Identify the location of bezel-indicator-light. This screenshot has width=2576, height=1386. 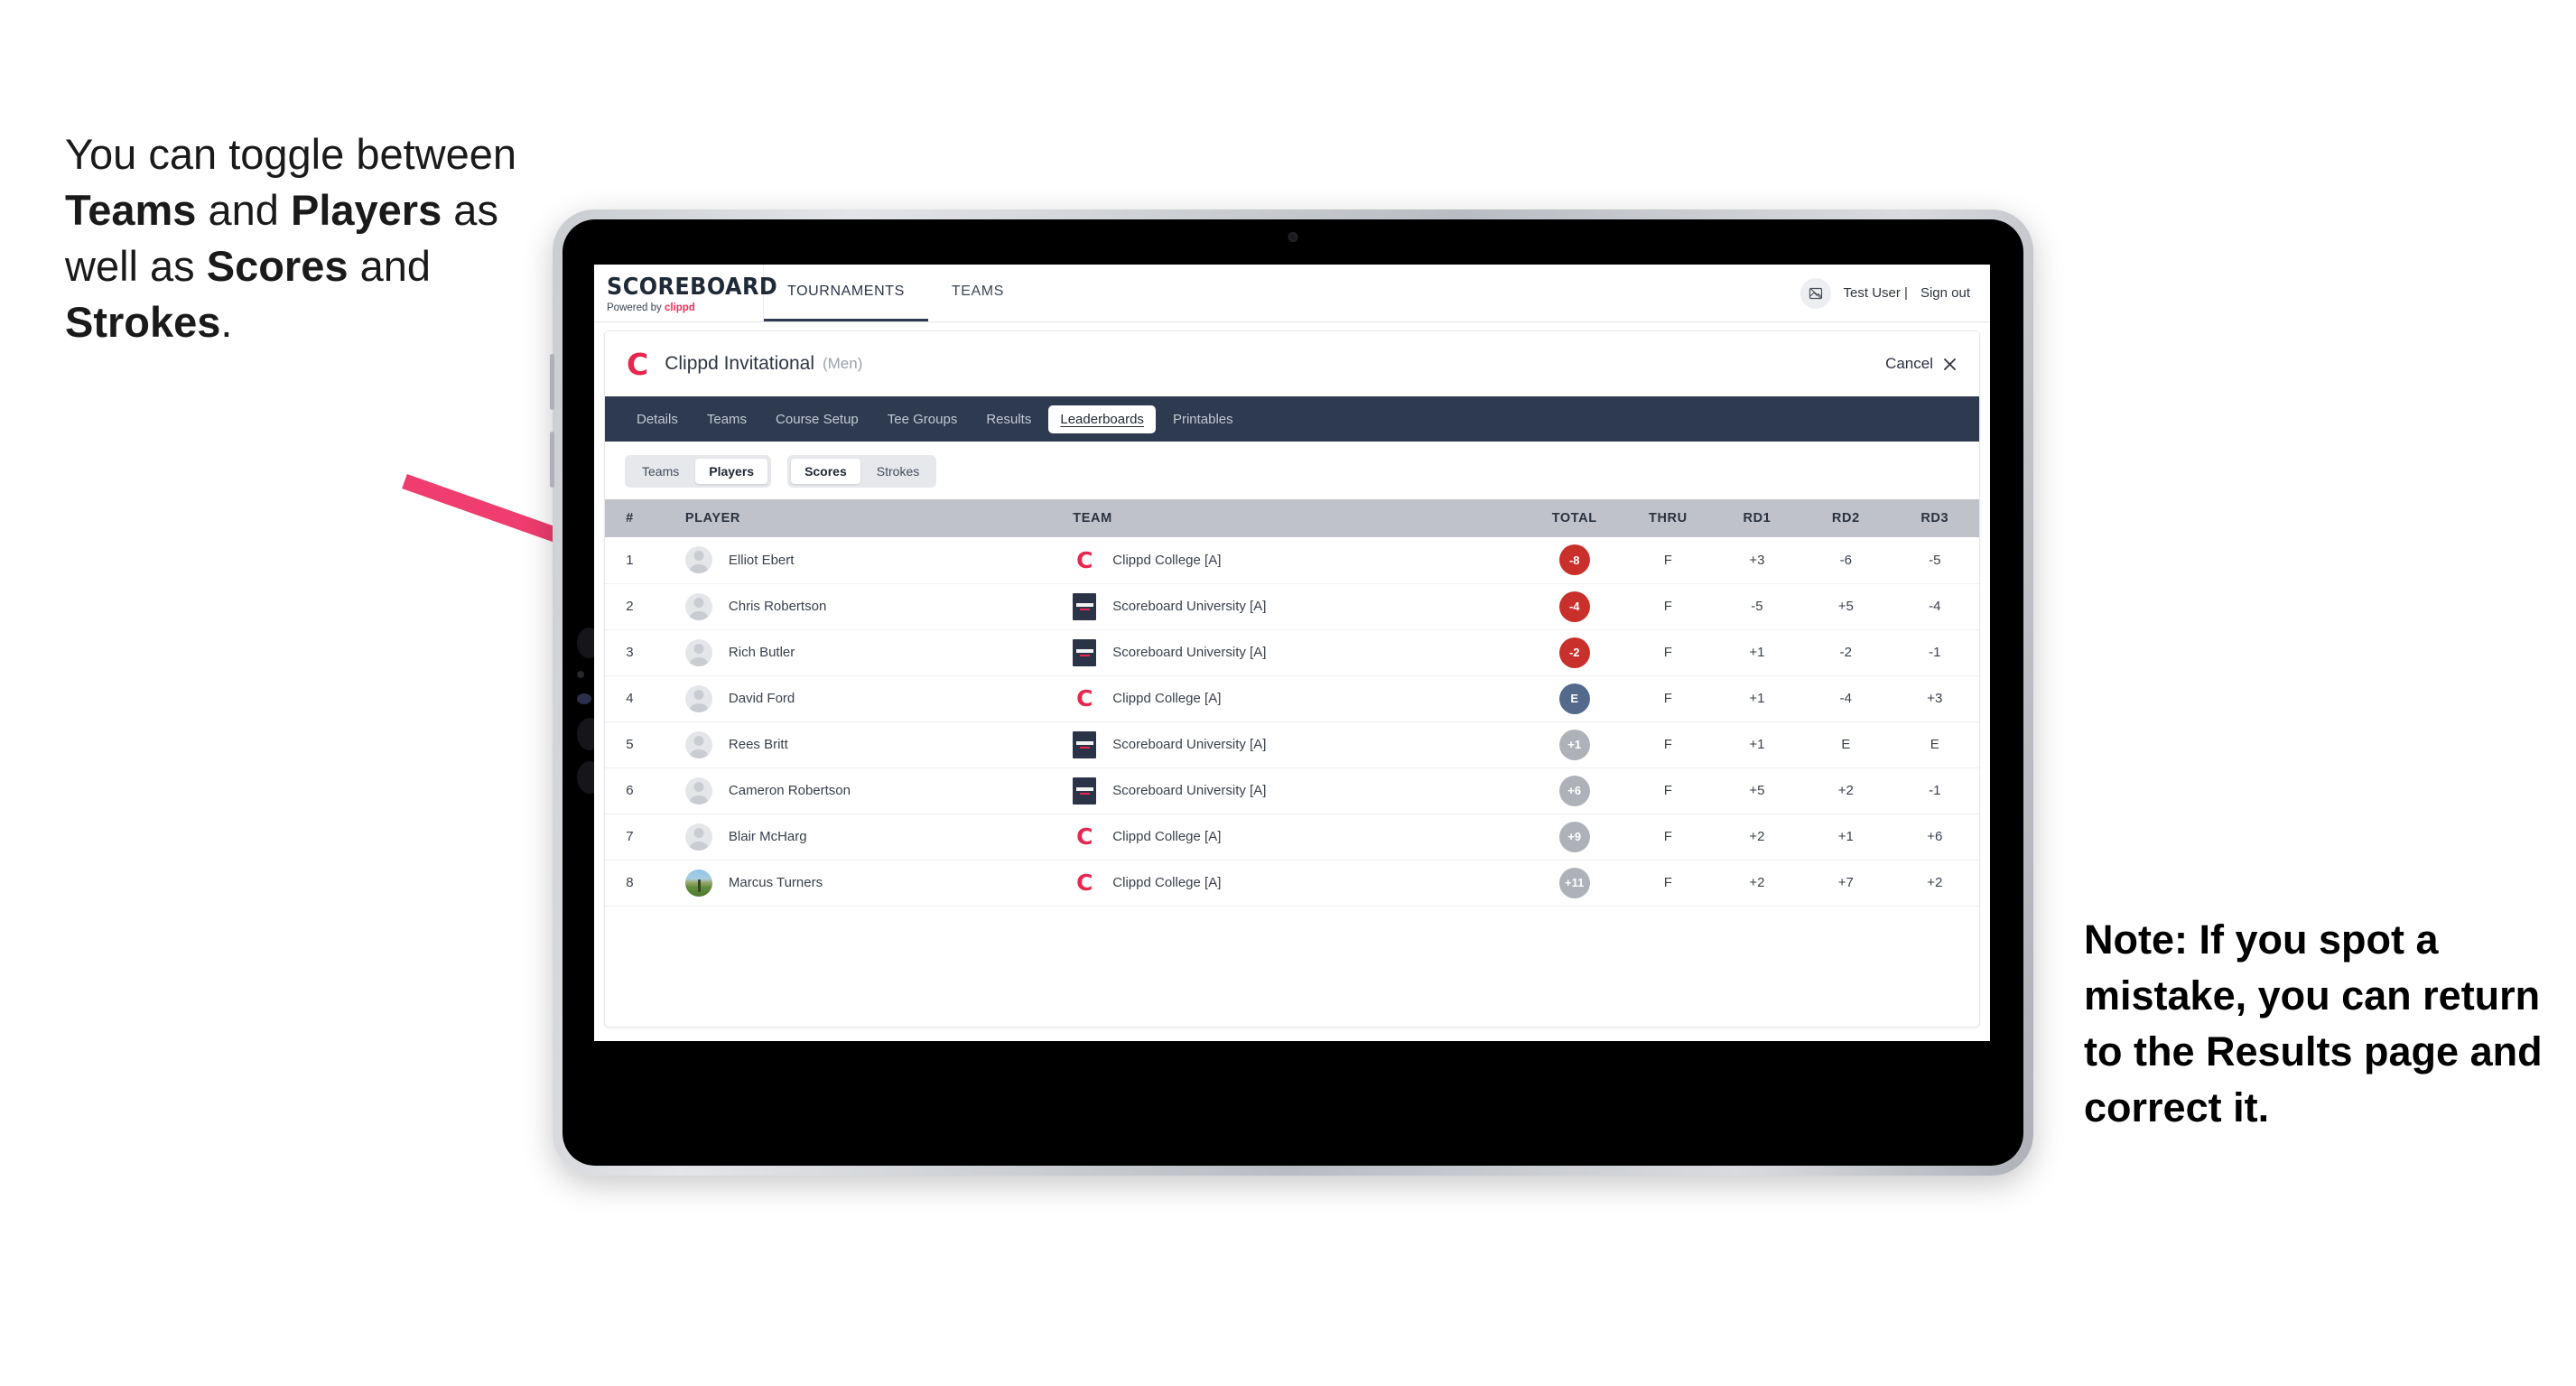
(584, 698).